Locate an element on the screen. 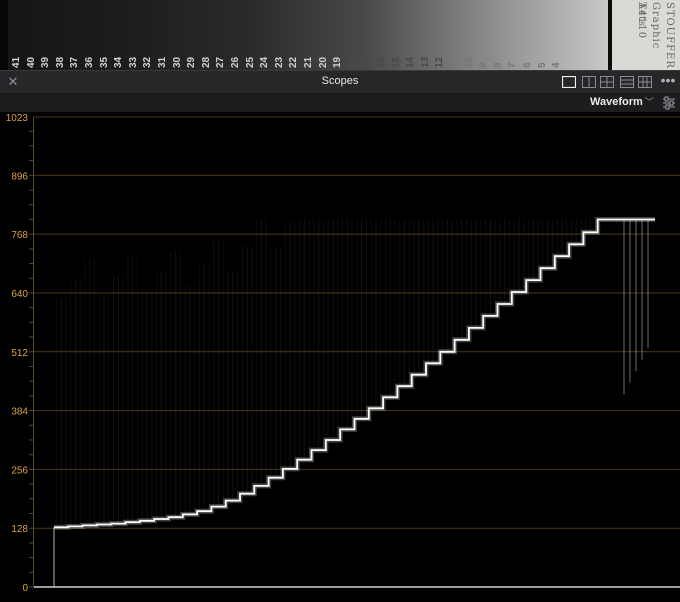  scale-label: 896 is located at coordinates (19, 176).